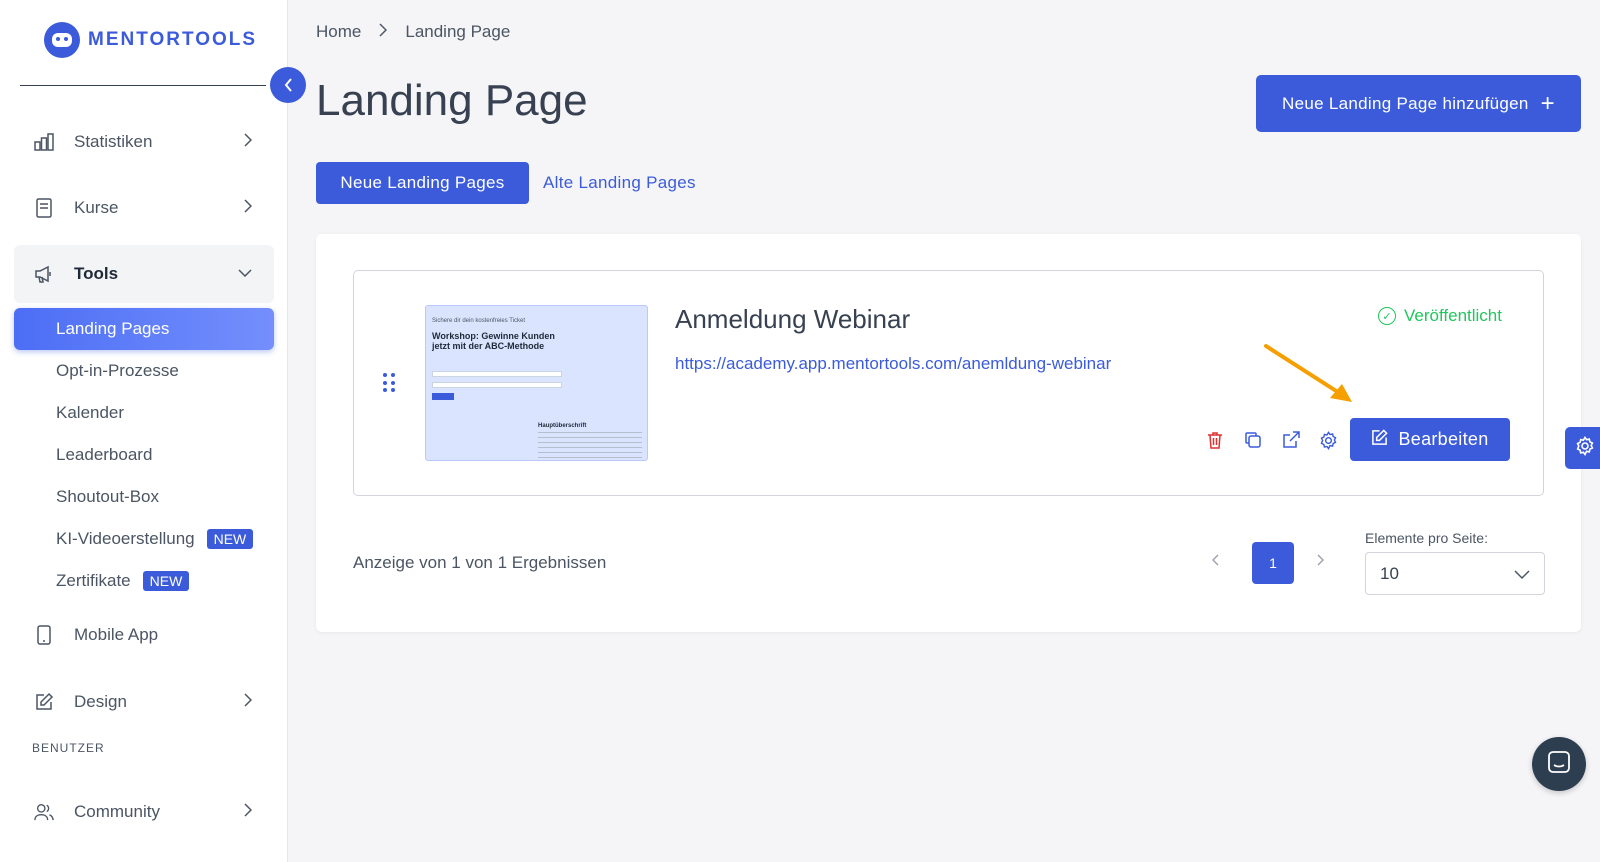  What do you see at coordinates (338, 32) in the screenshot?
I see `breadcrumb-home: Home` at bounding box center [338, 32].